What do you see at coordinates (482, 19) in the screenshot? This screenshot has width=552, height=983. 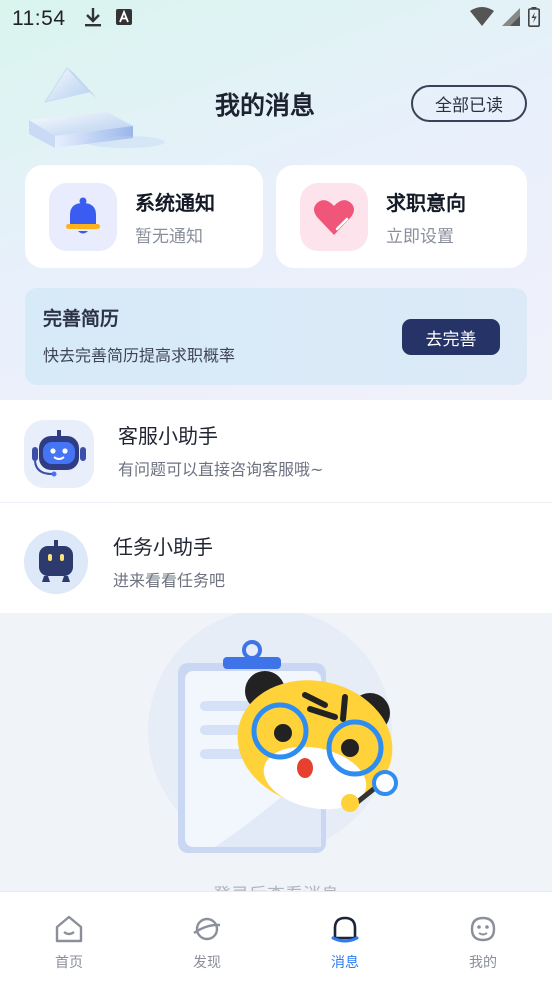 I see `wifi-icon` at bounding box center [482, 19].